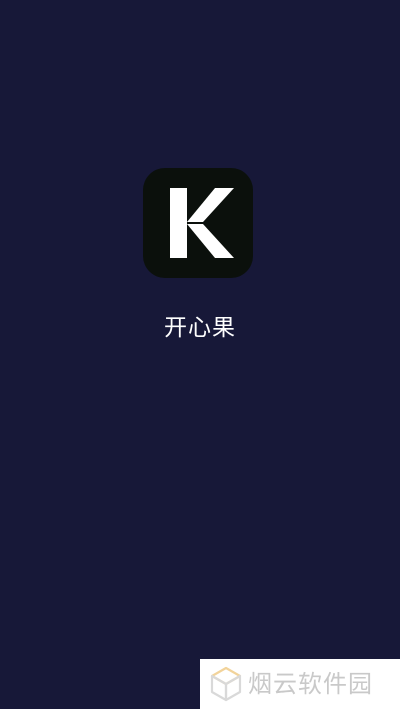  I want to click on watermark-text: 烟云软件园, so click(310, 684).